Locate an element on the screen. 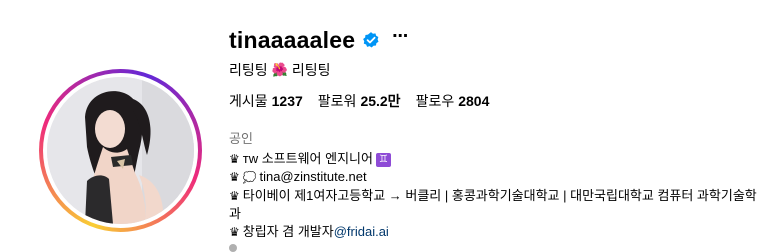 The image size is (761, 252). display-name-row: 리팅팅 🌺 리팅팅 is located at coordinates (279, 70).